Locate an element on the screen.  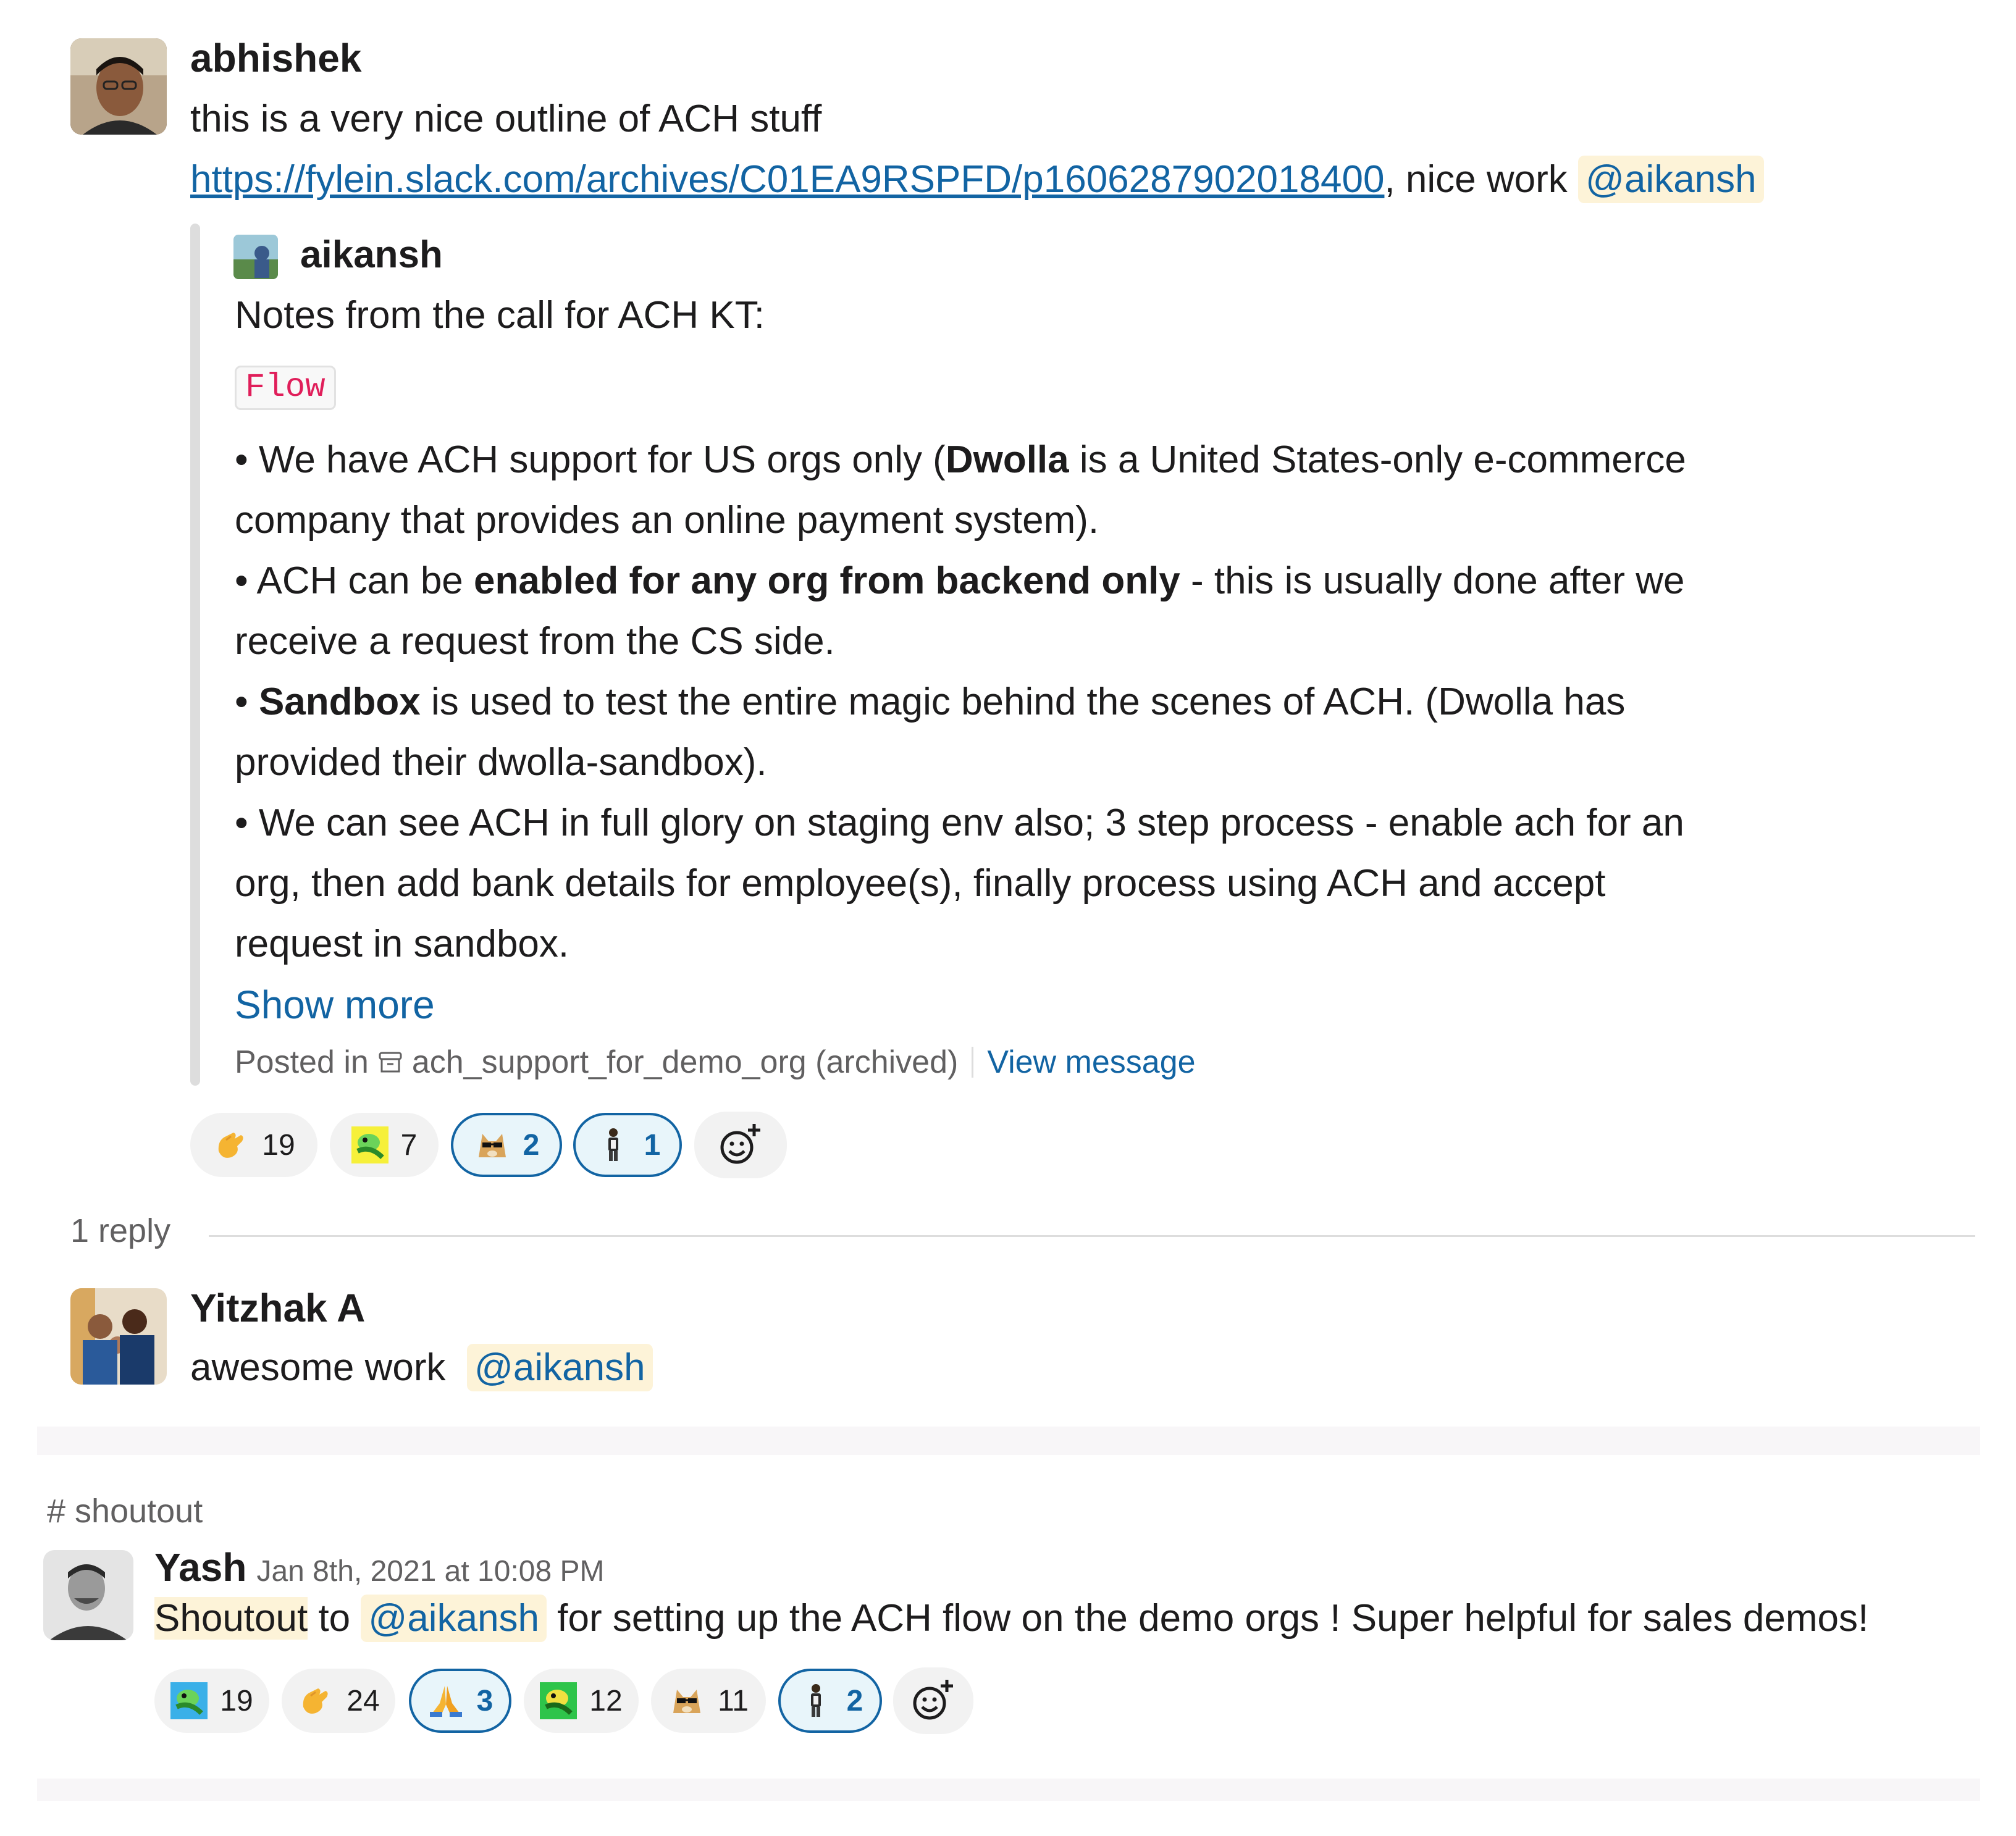
reply-author: Yitzhak A is located at coordinates (277, 1308).